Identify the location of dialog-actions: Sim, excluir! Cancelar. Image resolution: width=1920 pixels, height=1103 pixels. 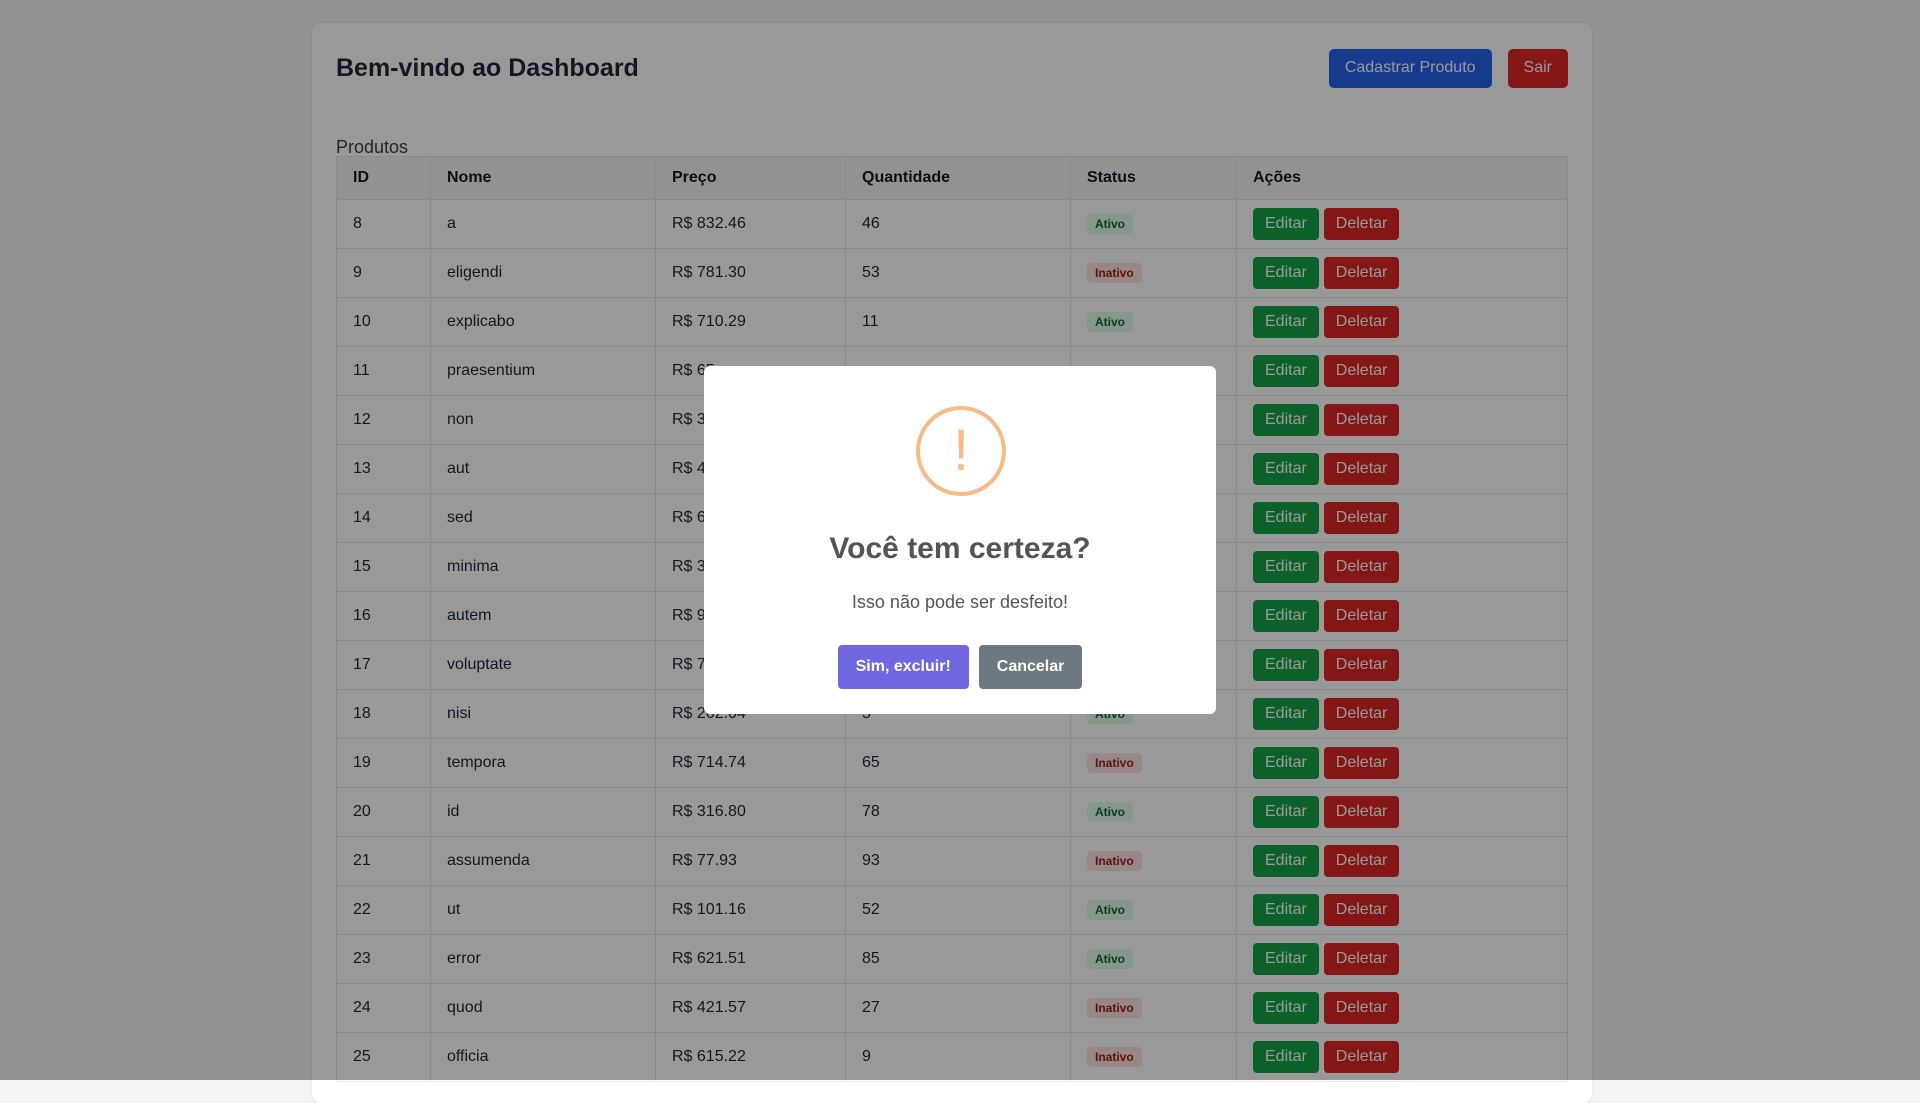
(960, 667).